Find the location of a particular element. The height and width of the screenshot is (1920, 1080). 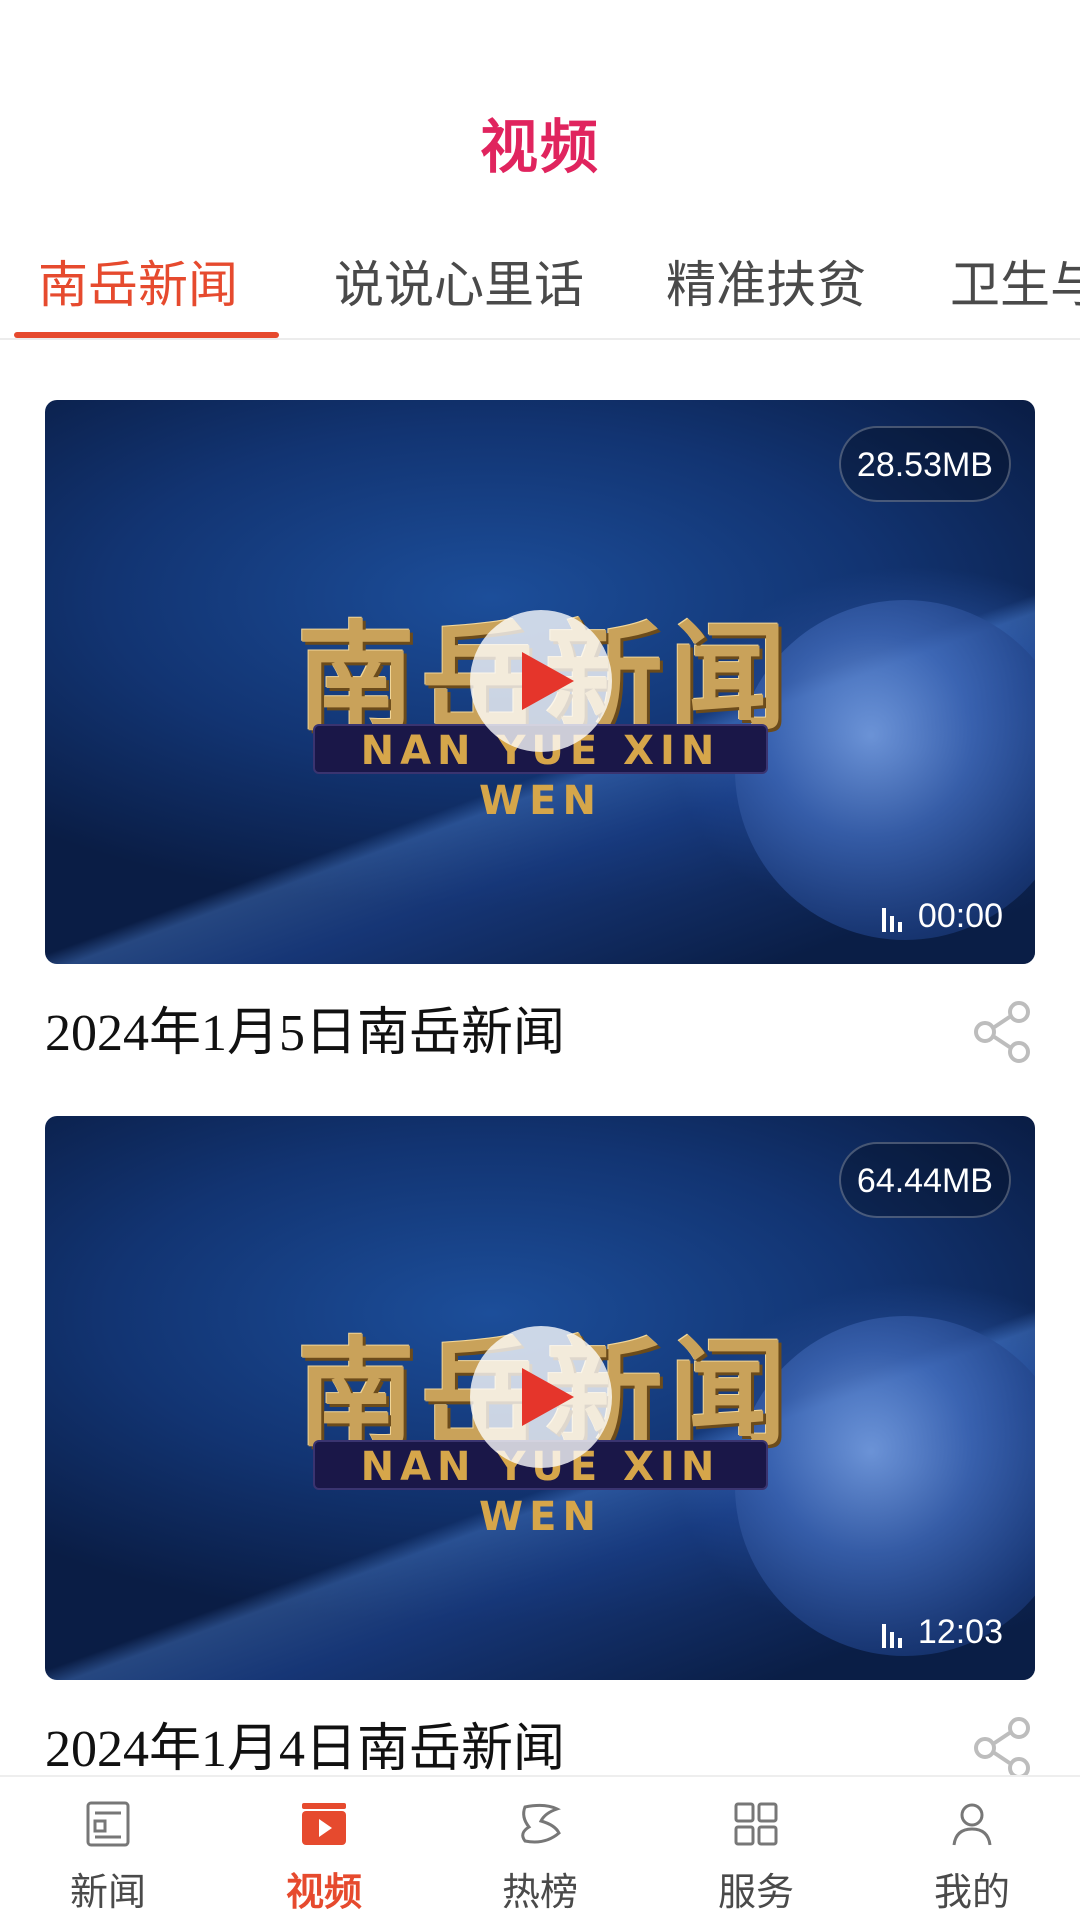

category-tabs: 南岳新闻 说说心里话 精准扶贫 卫生与 is located at coordinates (540, 286).